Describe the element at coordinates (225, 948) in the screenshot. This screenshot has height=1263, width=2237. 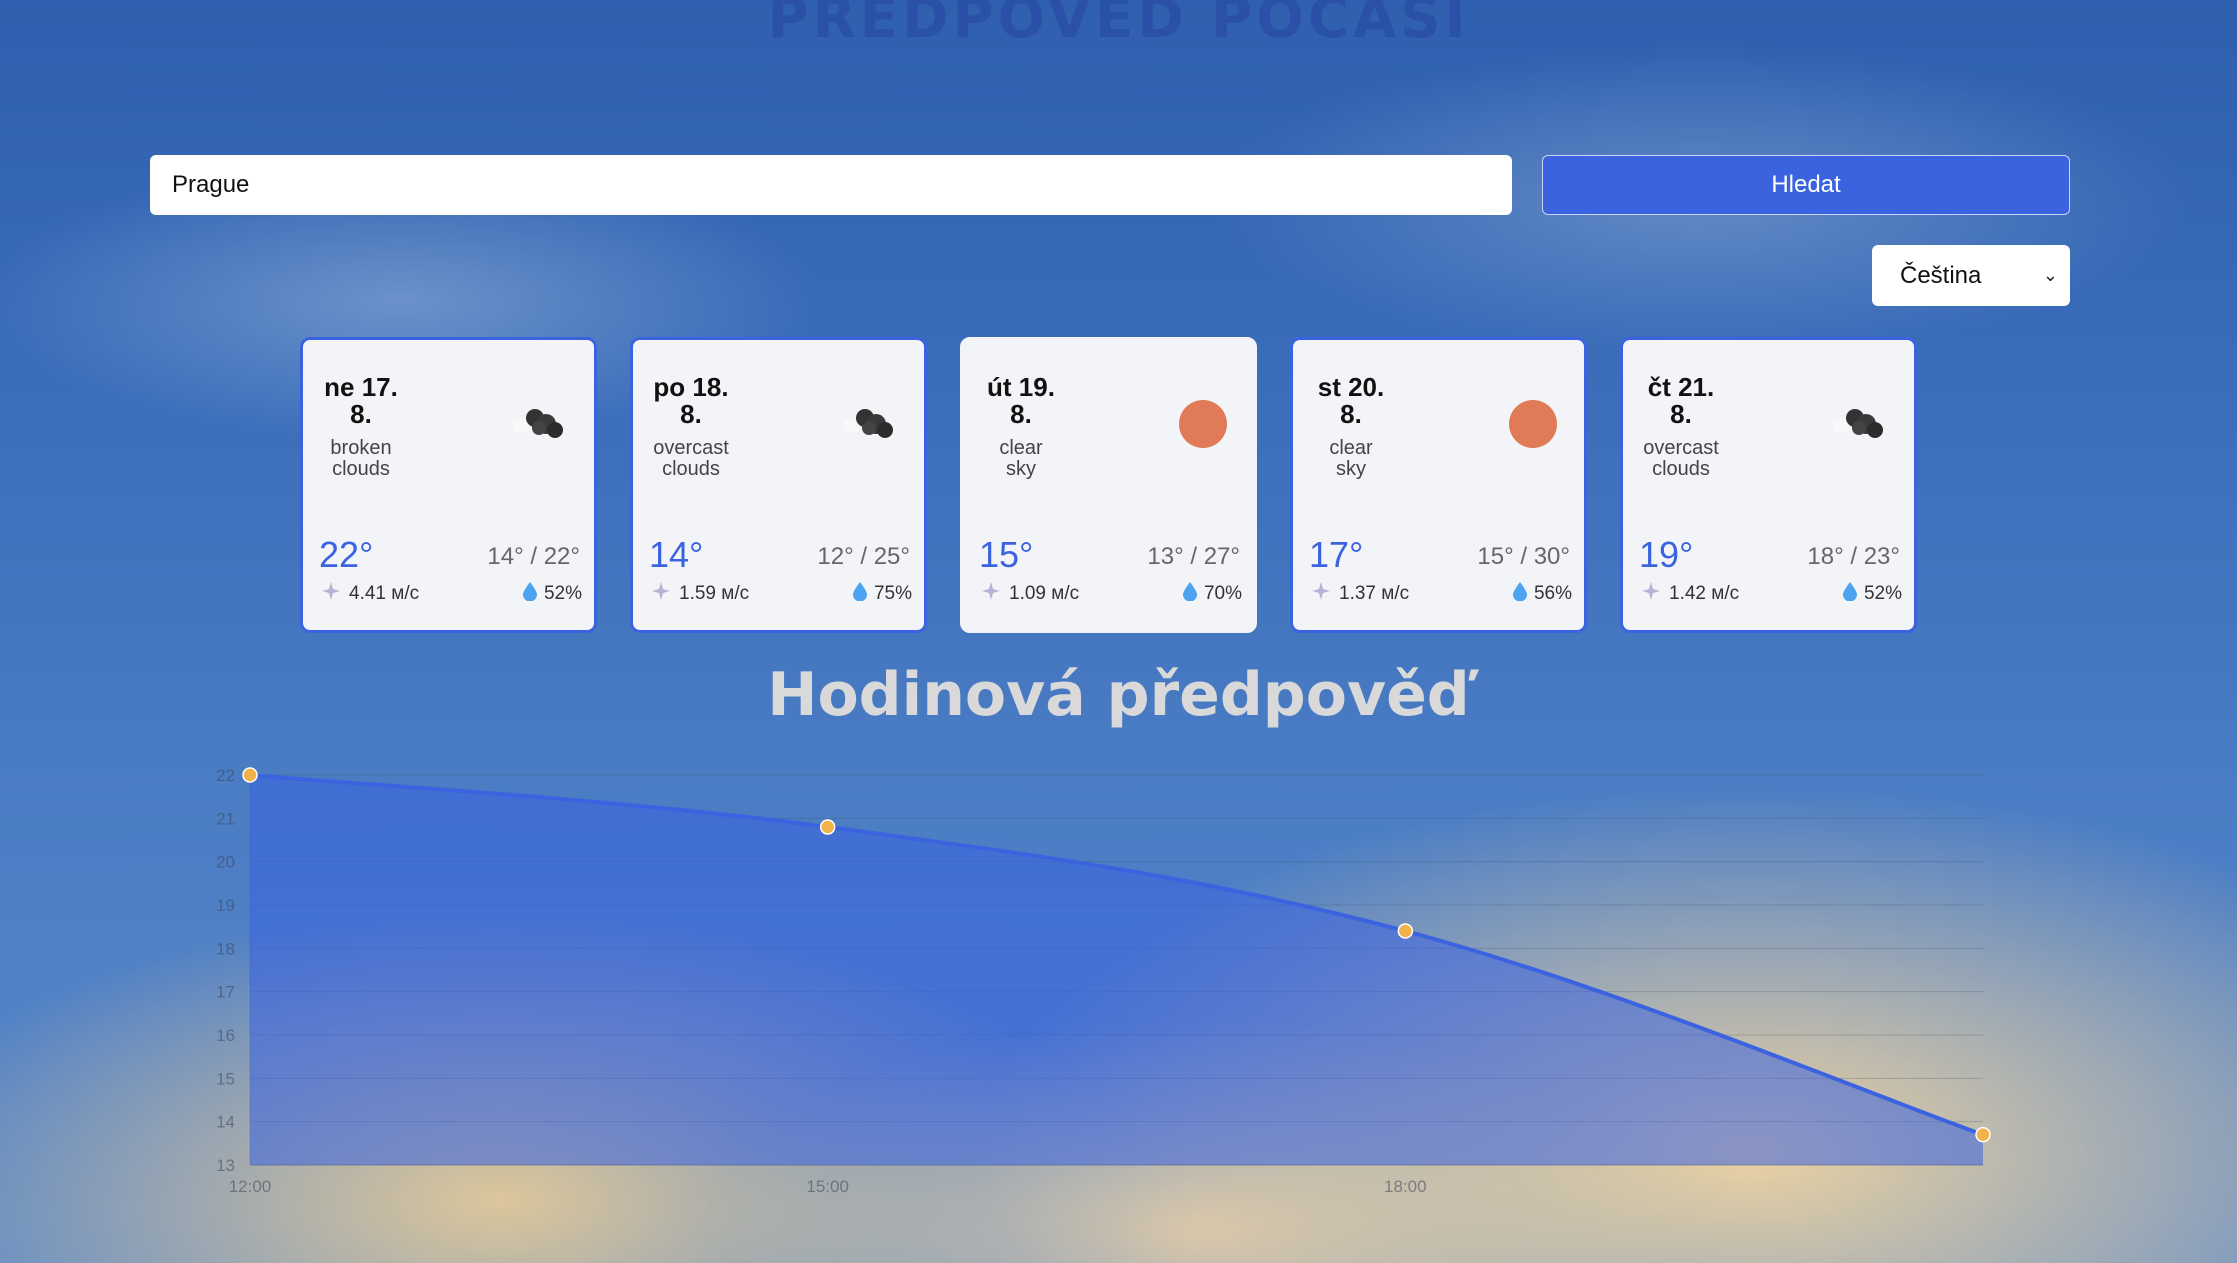
I see `y-tick-label: 18` at that location.